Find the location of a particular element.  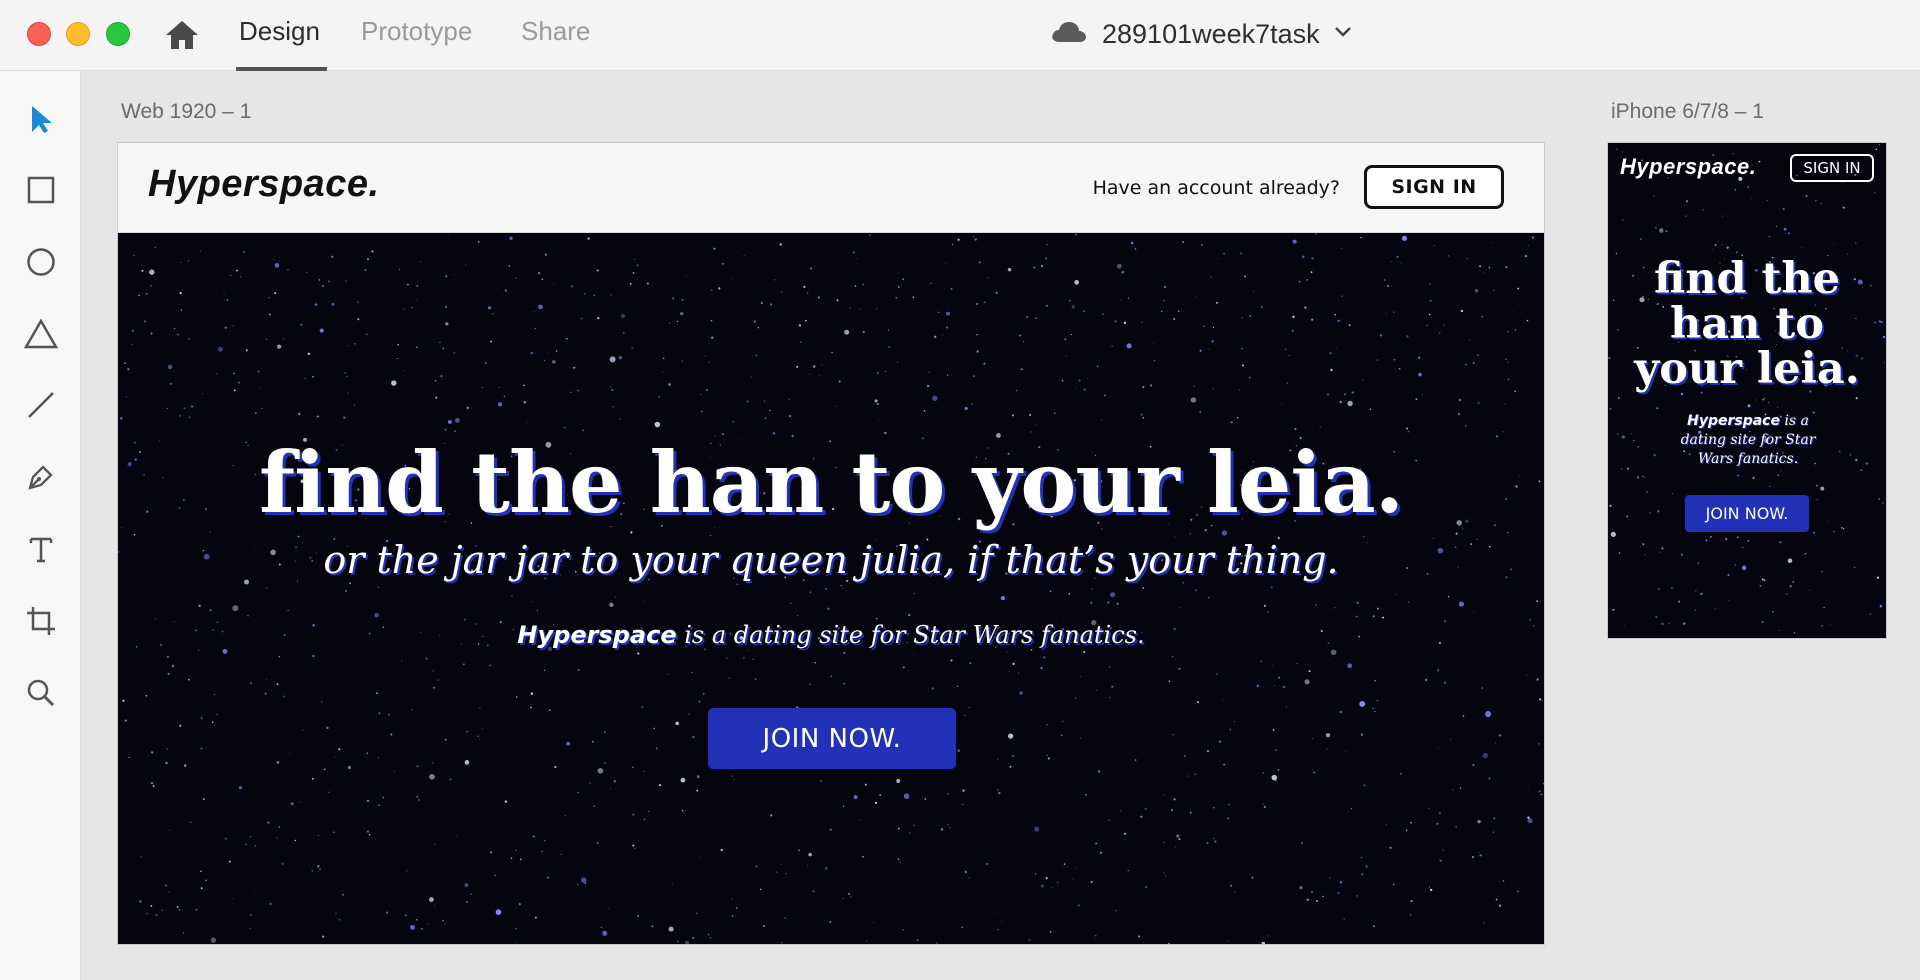

phone-sign-in-button: SIGN IN is located at coordinates (1832, 168).